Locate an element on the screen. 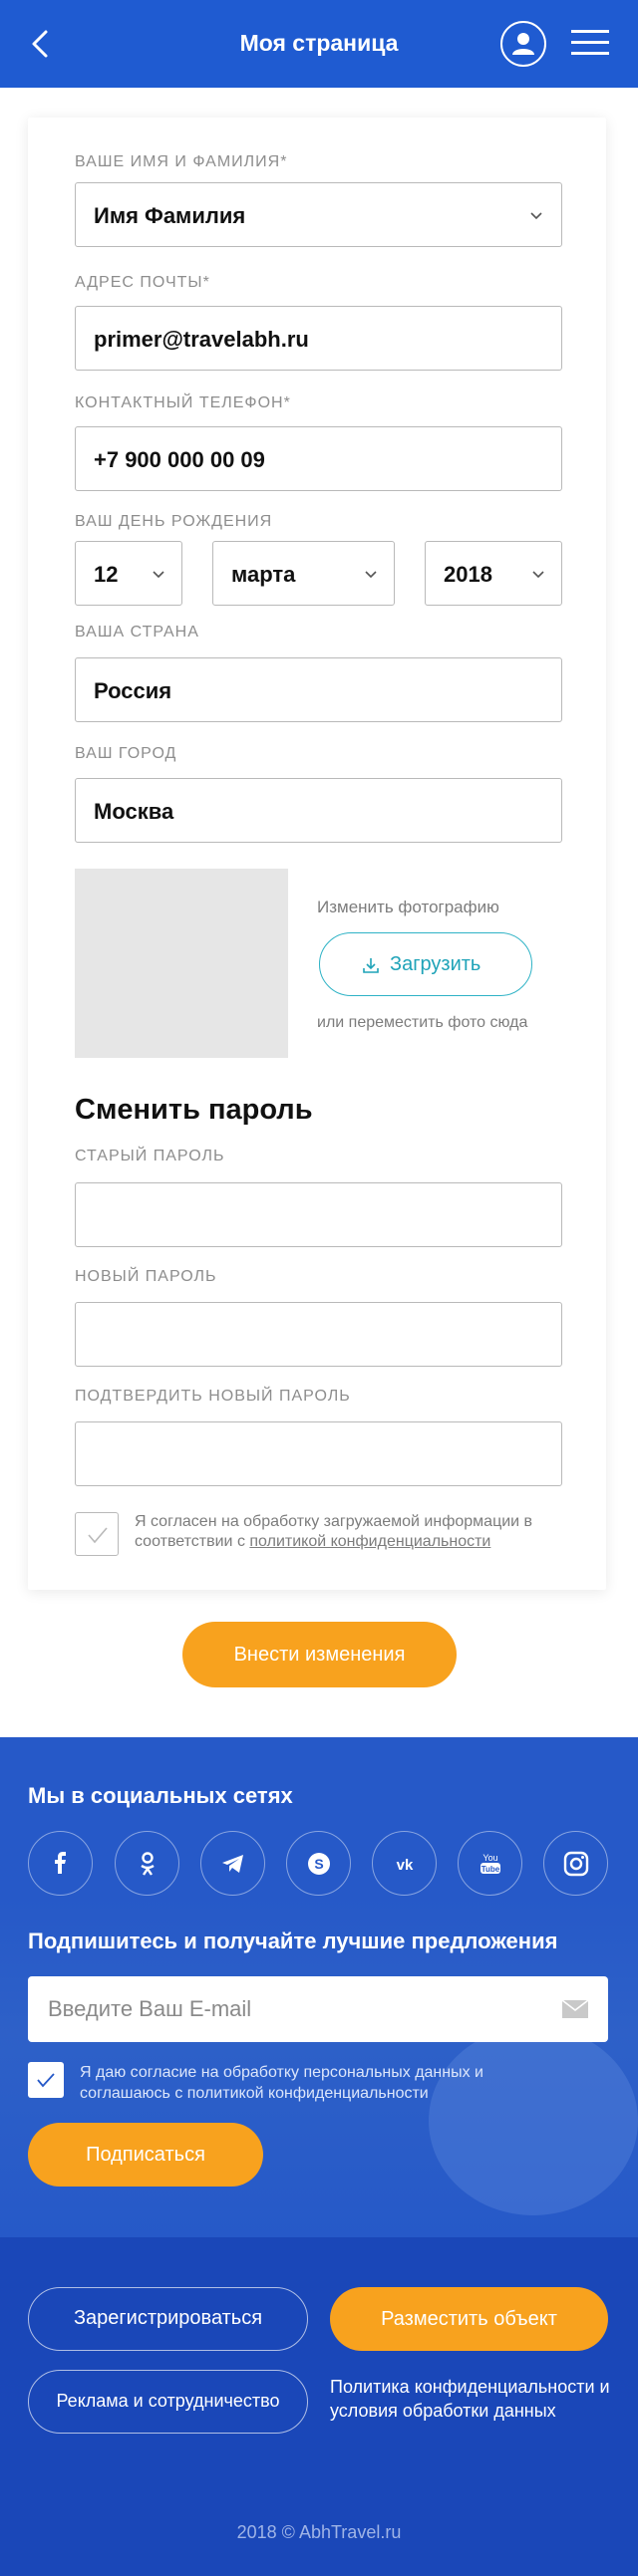 The height and width of the screenshot is (2576, 638). old-password-label: СТАРЫЙ ПАРОЛЬ is located at coordinates (150, 1156).